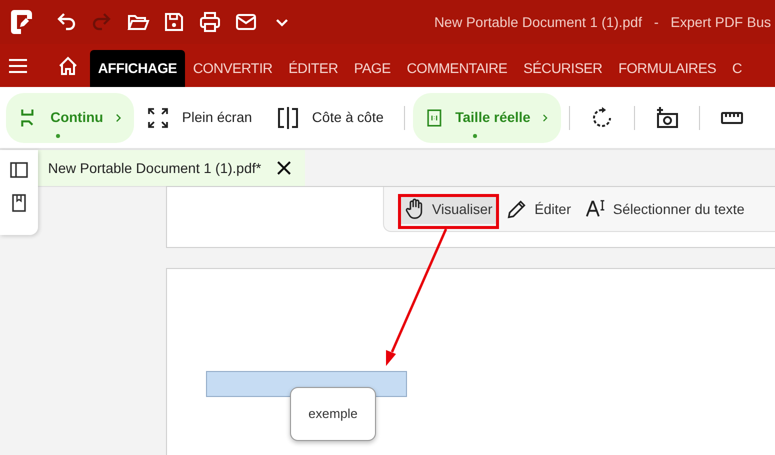 Image resolution: width=775 pixels, height=455 pixels. Describe the element at coordinates (19, 203) in the screenshot. I see `bookmark-icon` at that location.